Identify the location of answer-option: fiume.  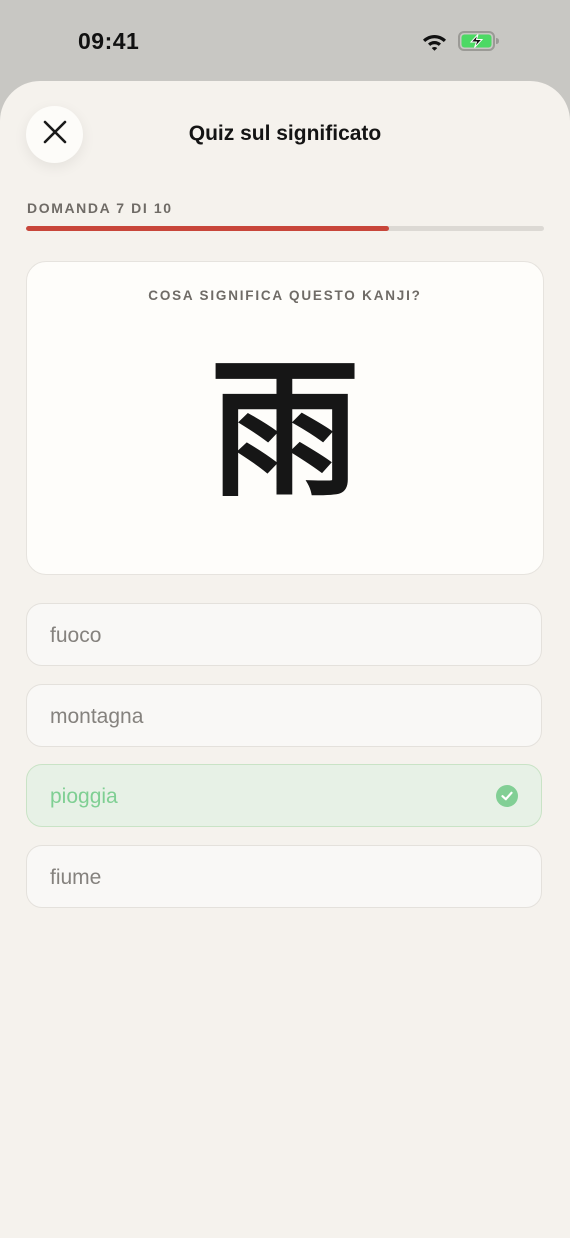
(284, 876).